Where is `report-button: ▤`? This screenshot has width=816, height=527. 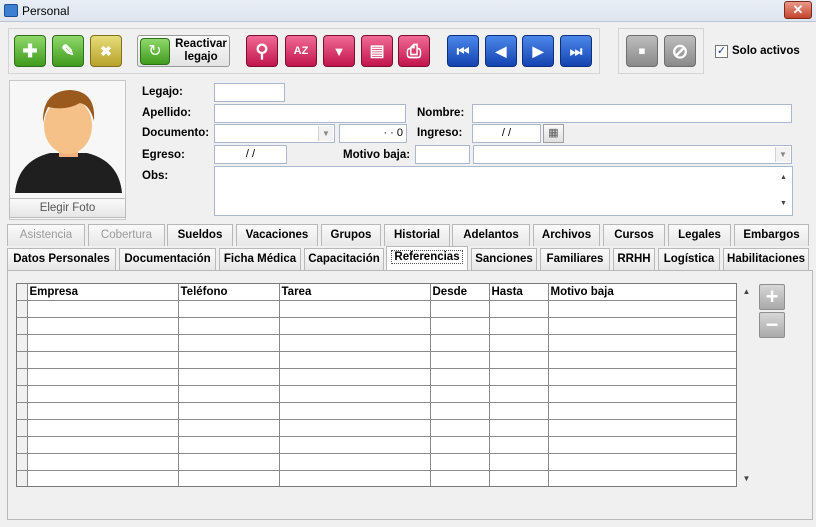
report-button: ▤ is located at coordinates (377, 51).